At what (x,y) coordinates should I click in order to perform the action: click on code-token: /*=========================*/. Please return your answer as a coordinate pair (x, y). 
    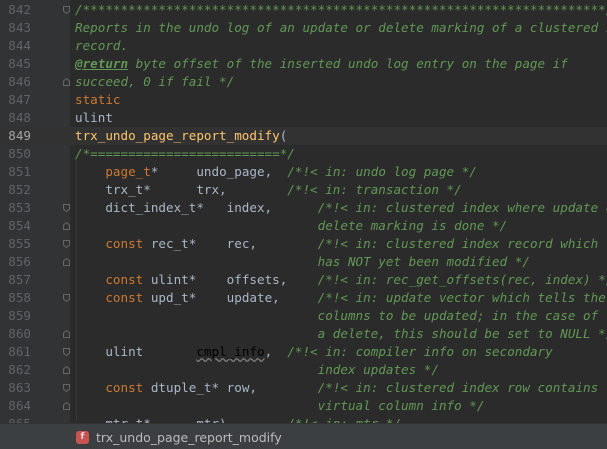
    Looking at the image, I should click on (185, 153).